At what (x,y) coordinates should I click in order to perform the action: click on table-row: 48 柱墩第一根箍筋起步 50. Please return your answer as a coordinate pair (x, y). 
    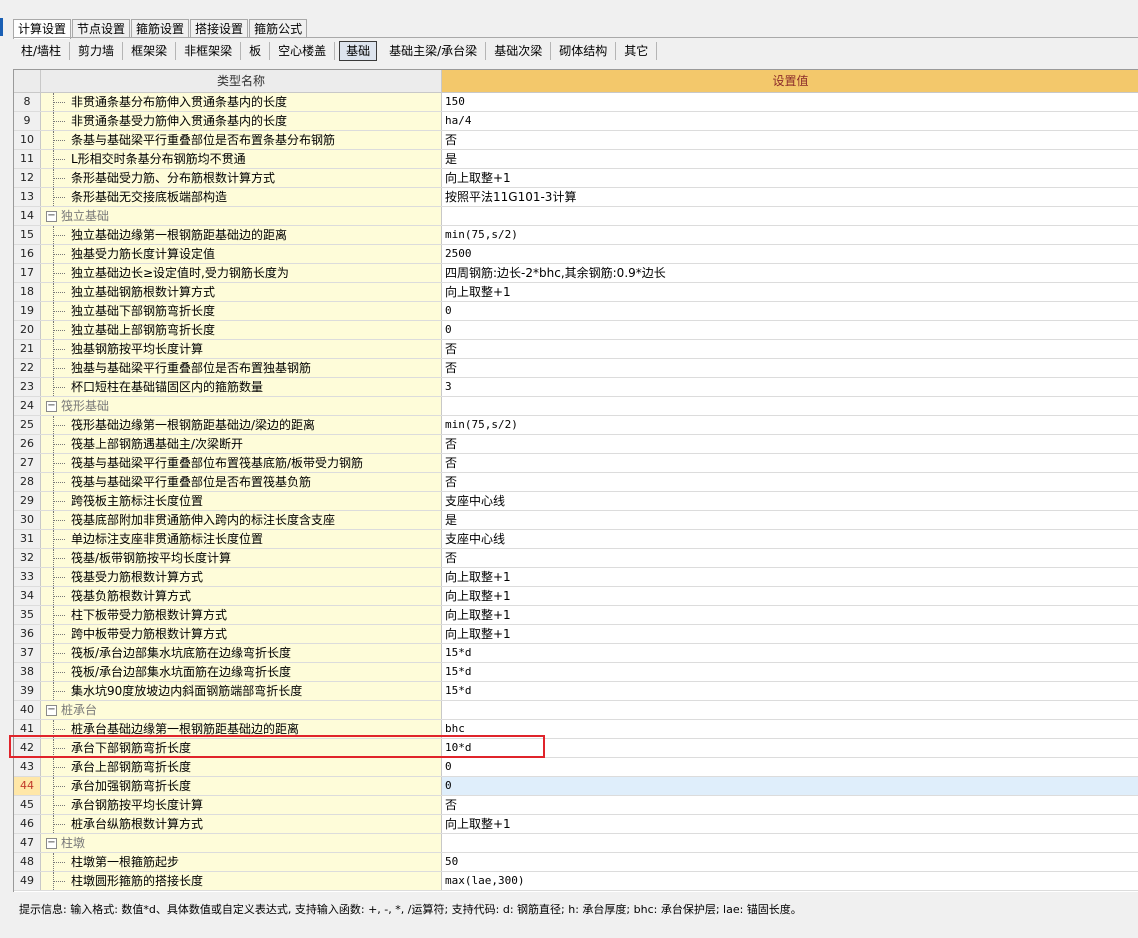
    Looking at the image, I should click on (576, 862).